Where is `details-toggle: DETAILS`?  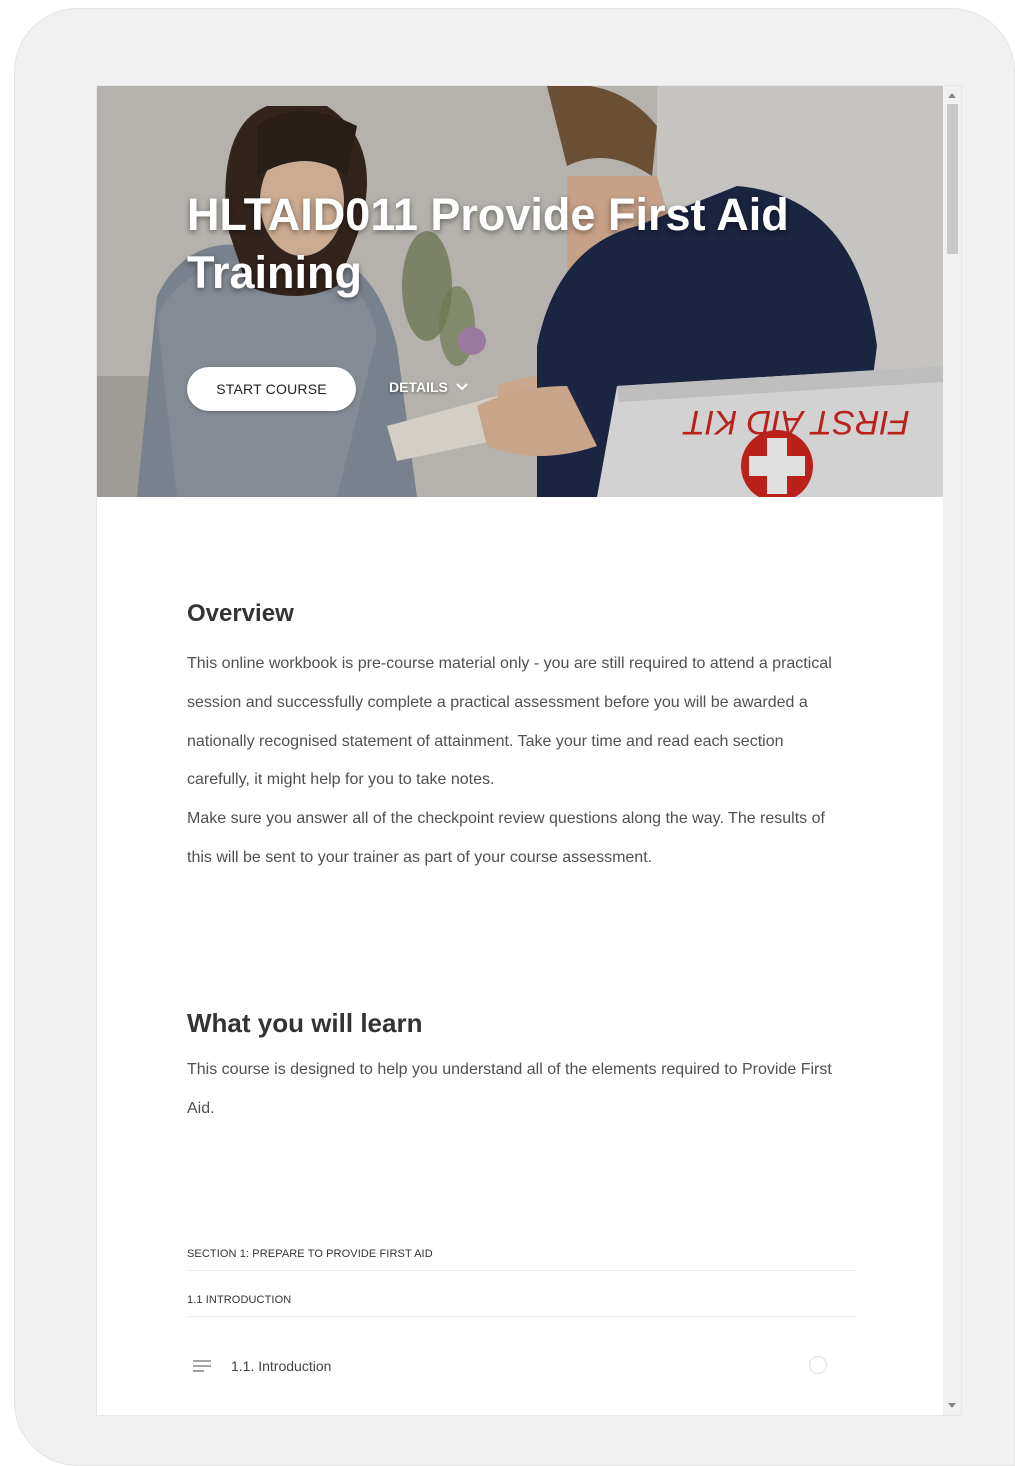 details-toggle: DETAILS is located at coordinates (428, 387).